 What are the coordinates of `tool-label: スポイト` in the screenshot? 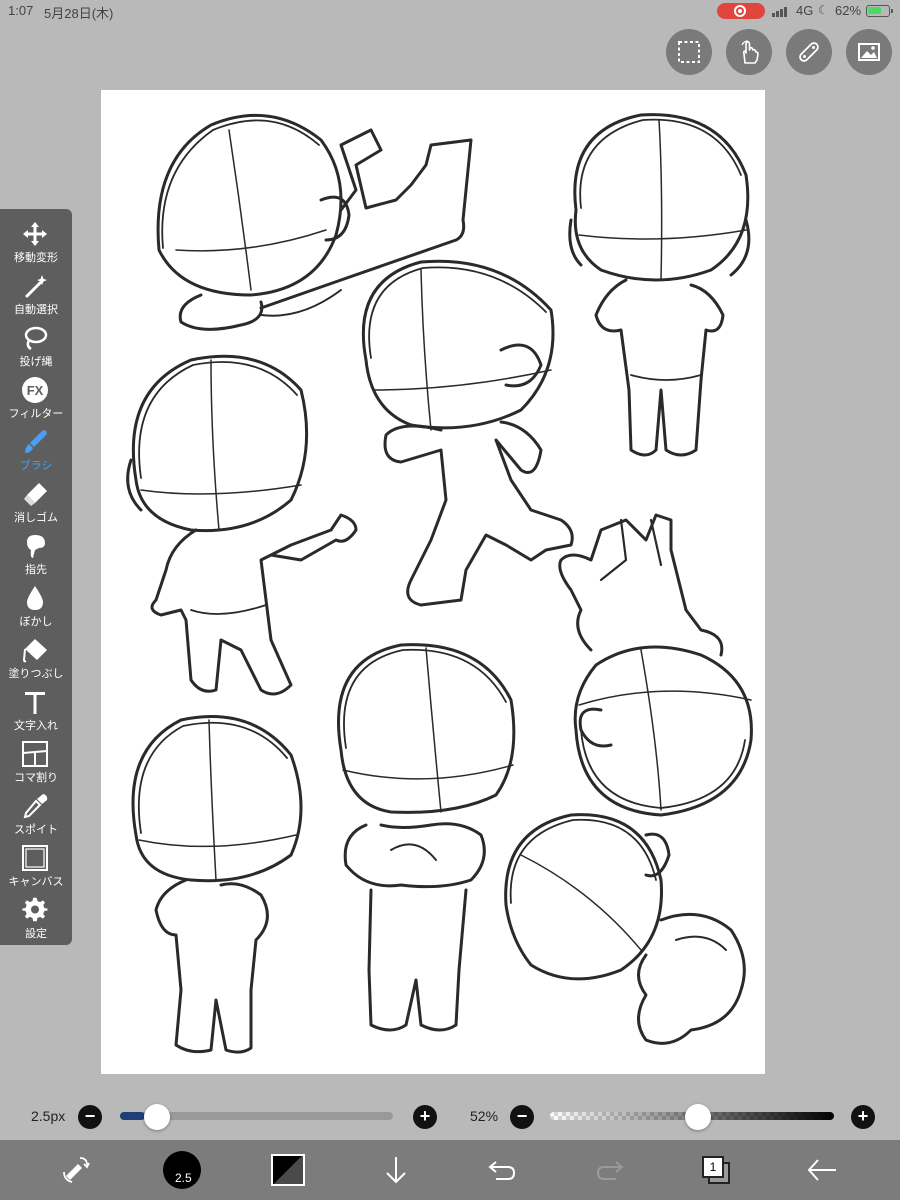 It's located at (36, 830).